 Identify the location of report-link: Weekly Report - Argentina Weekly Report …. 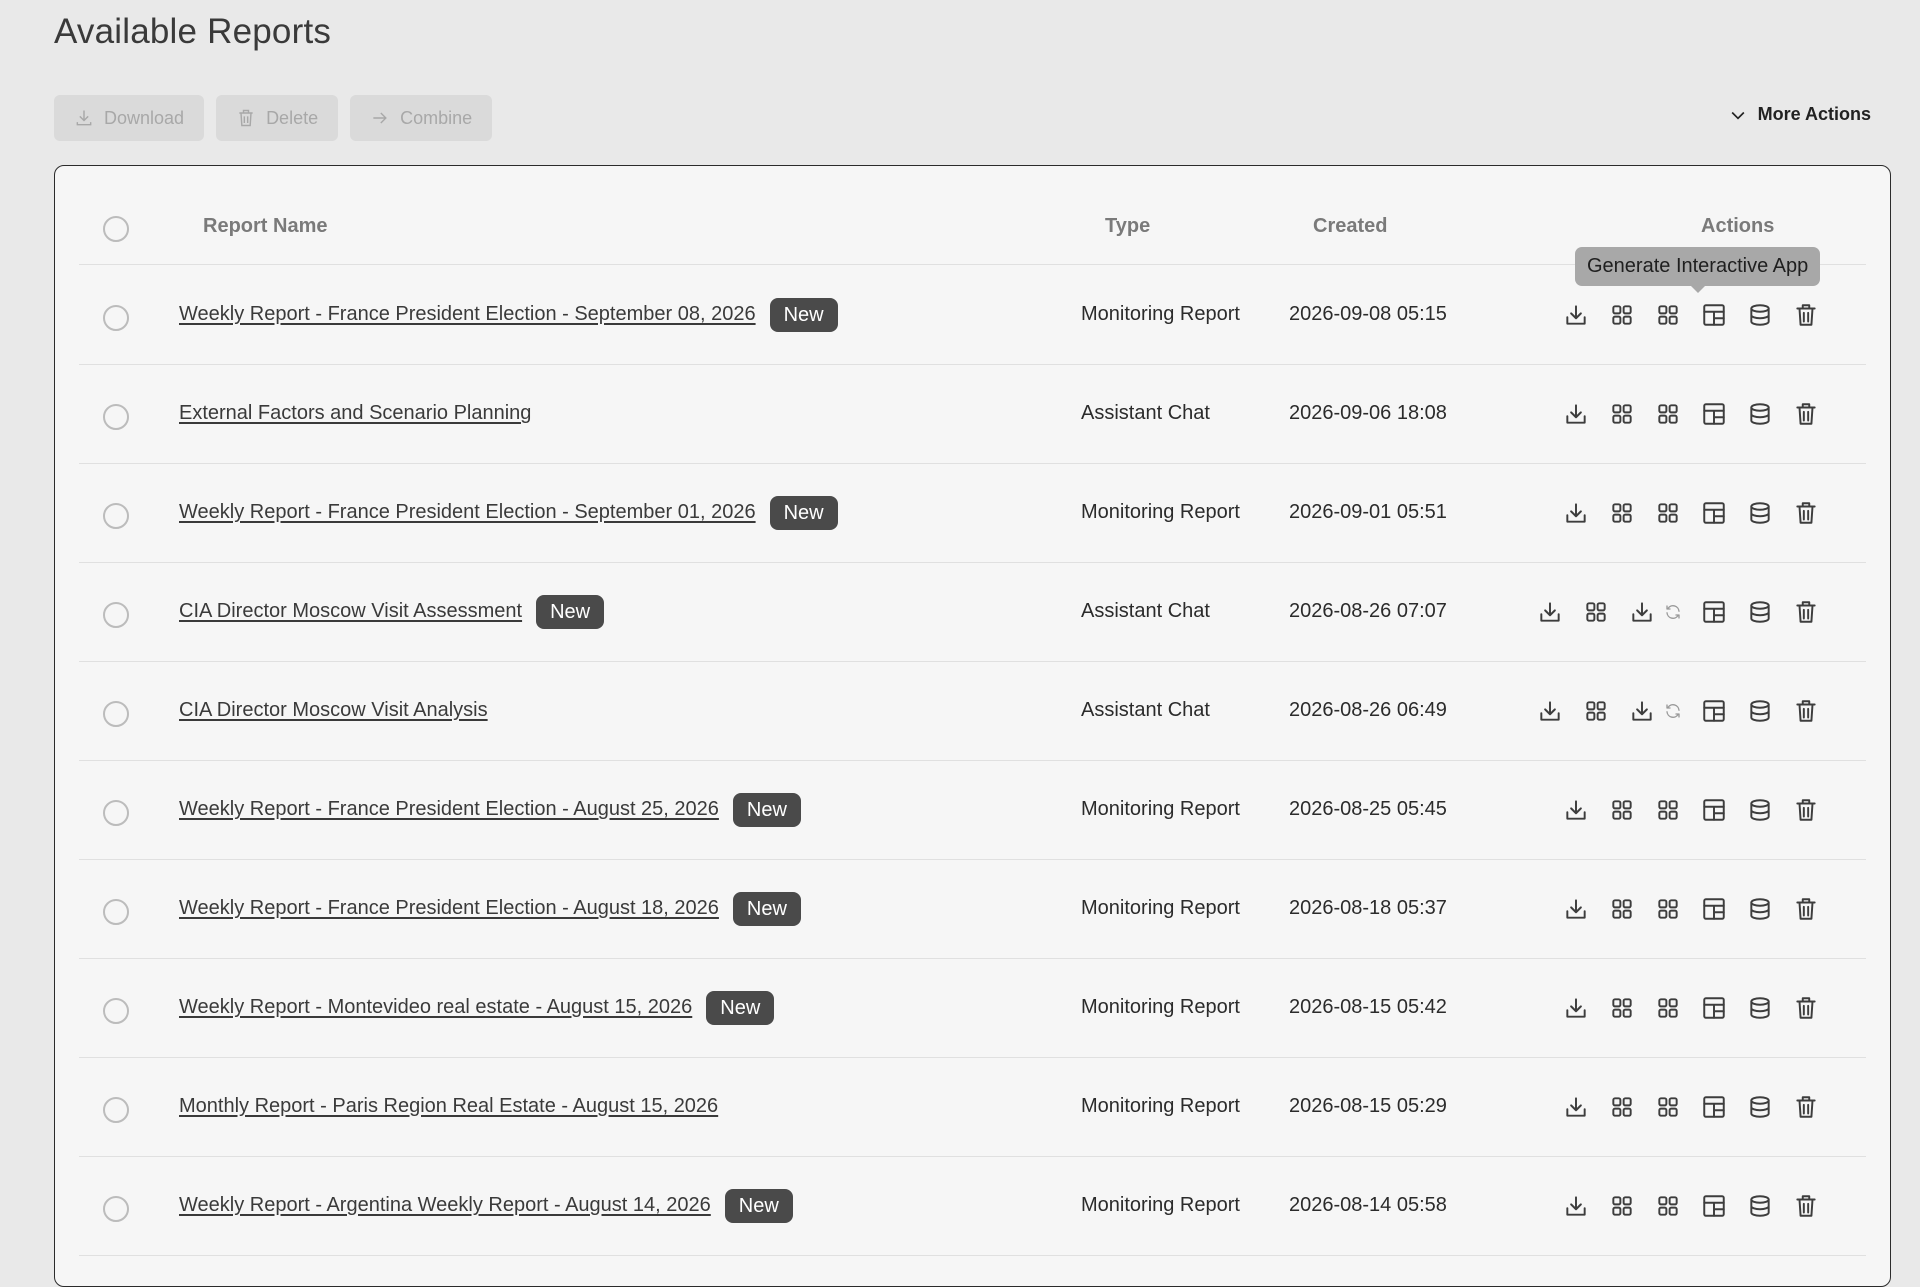
(445, 1205).